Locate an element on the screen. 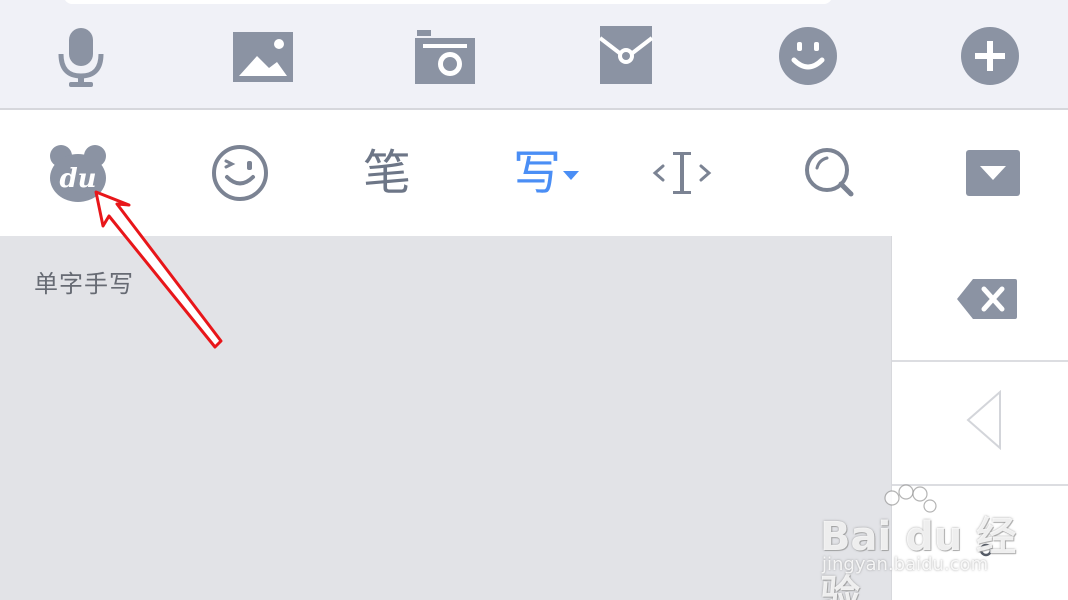 This screenshot has width=1068, height=600. watermark-brand: Bai du 经验 is located at coordinates (918, 557).